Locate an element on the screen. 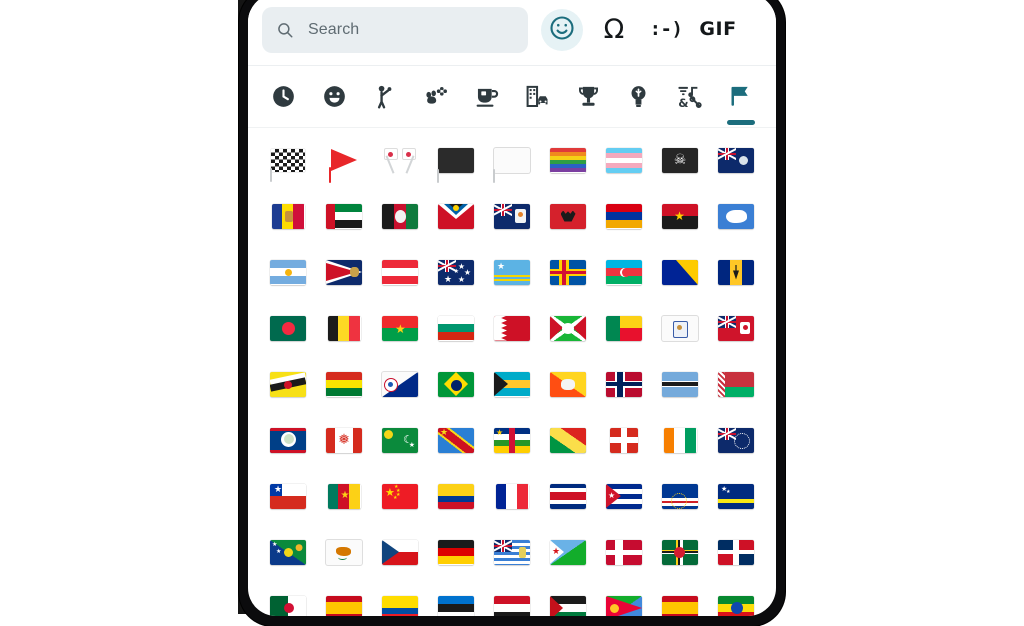 The image size is (1024, 626). emoji-flag-brazil is located at coordinates (456, 384).